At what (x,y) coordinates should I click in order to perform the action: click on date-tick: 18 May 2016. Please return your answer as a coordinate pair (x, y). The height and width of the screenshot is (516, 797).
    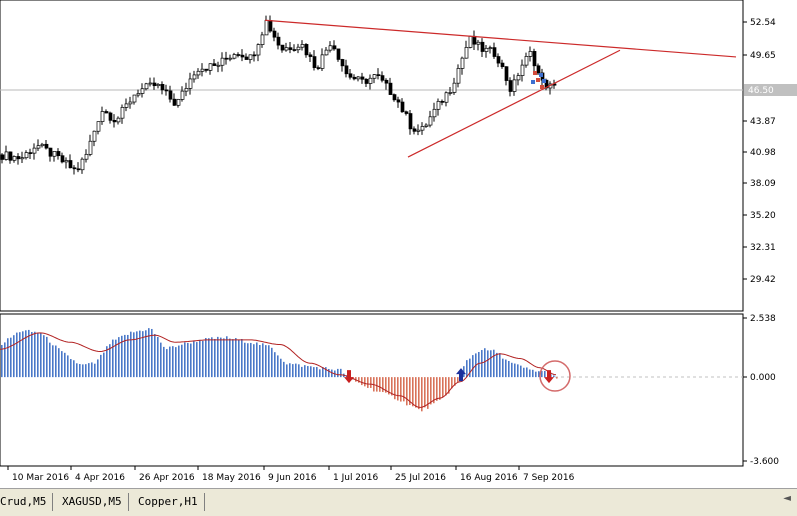
    Looking at the image, I should click on (231, 478).